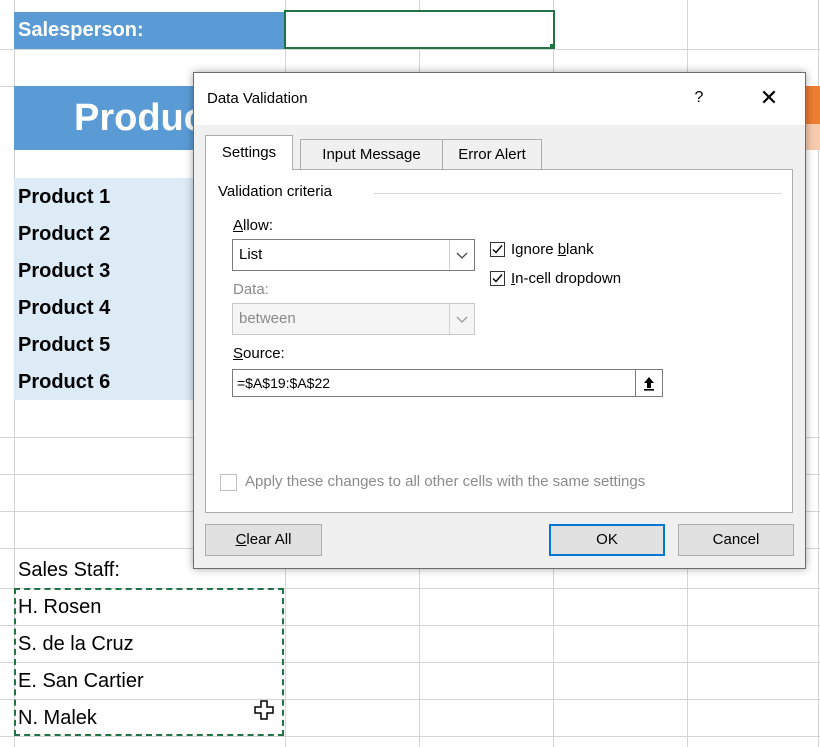 This screenshot has height=747, width=820. I want to click on gridline, so click(410, 49).